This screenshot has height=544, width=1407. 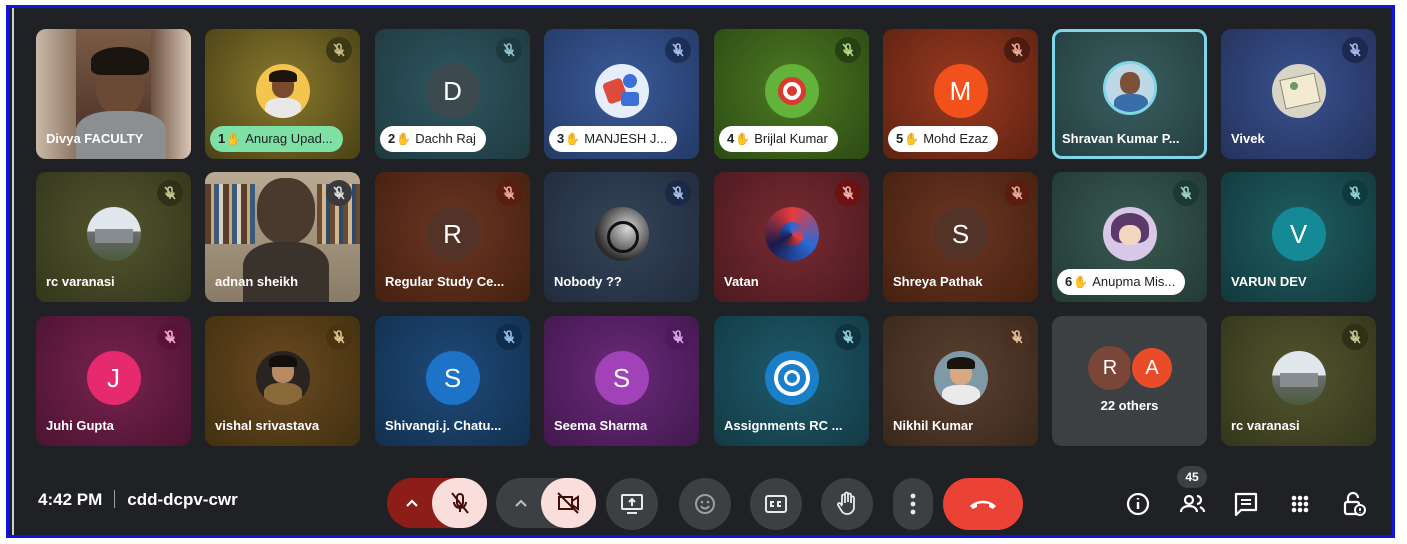 I want to click on participant-tile: J Juhi Gupta, so click(x=113, y=381).